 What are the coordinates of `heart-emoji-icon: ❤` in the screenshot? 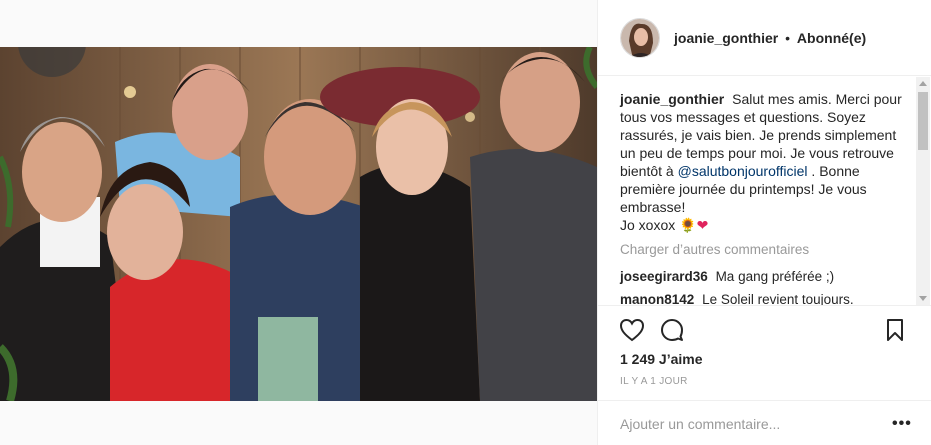 It's located at (702, 225).